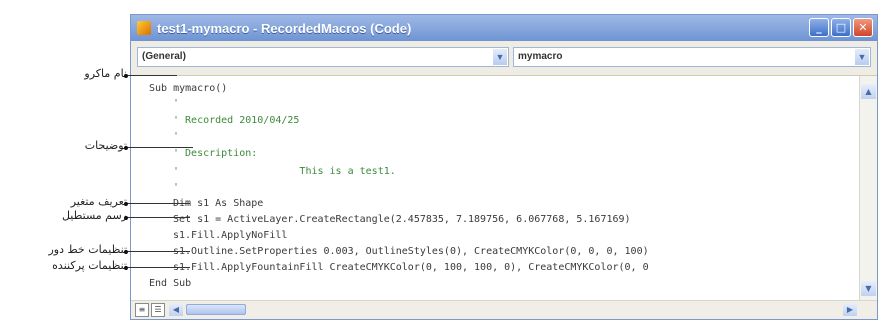 The image size is (883, 320). What do you see at coordinates (540, 56) in the screenshot?
I see `procedure-dropdown-value: mymacro` at bounding box center [540, 56].